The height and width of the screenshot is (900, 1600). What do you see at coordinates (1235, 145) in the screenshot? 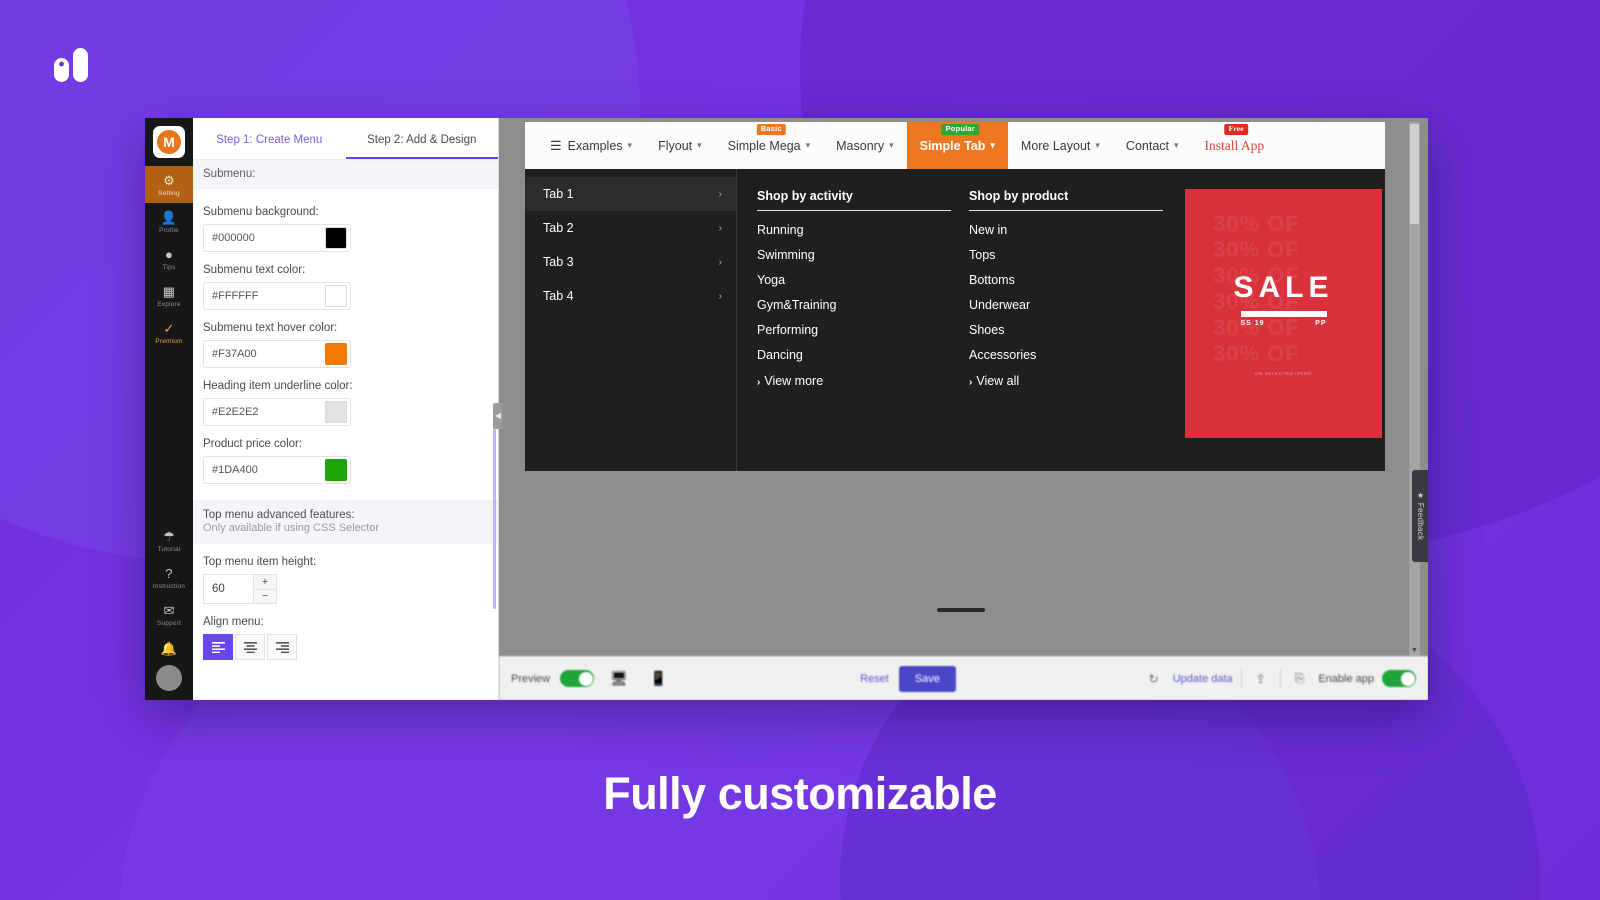
I see `nav-item-install-app: Free Install App` at bounding box center [1235, 145].